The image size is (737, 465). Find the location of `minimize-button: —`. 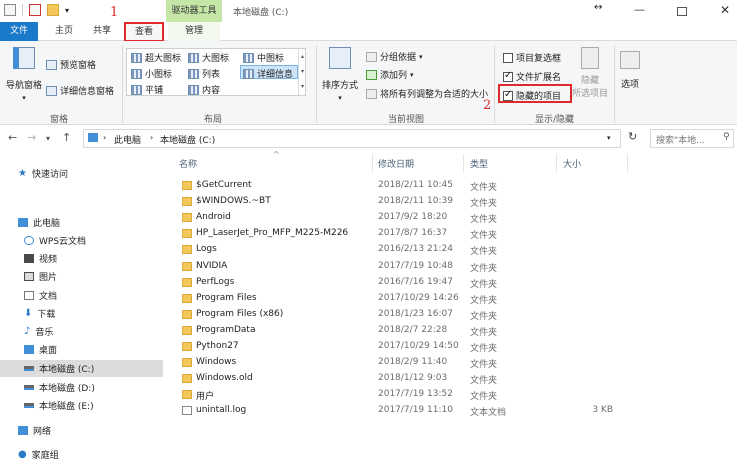

minimize-button: — is located at coordinates (639, 9).